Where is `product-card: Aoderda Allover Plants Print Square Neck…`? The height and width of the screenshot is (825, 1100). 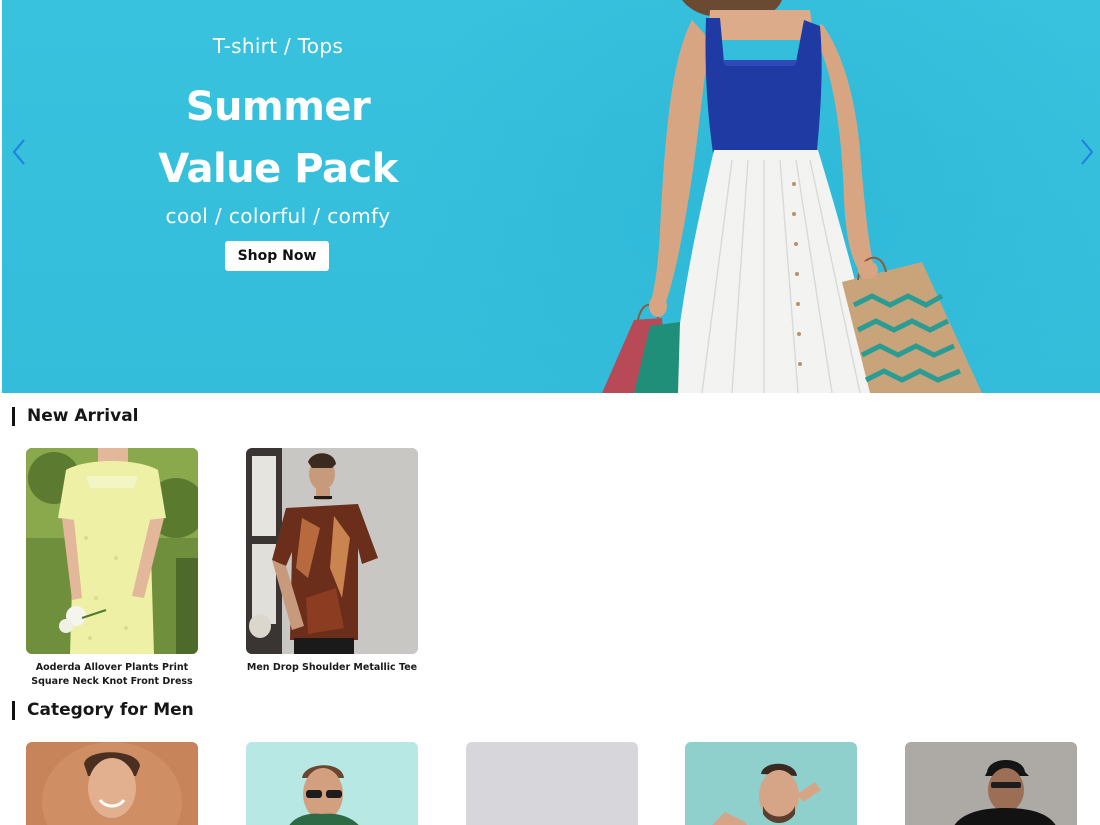
product-card: Aoderda Allover Plants Print Square Neck… is located at coordinates (112, 568).